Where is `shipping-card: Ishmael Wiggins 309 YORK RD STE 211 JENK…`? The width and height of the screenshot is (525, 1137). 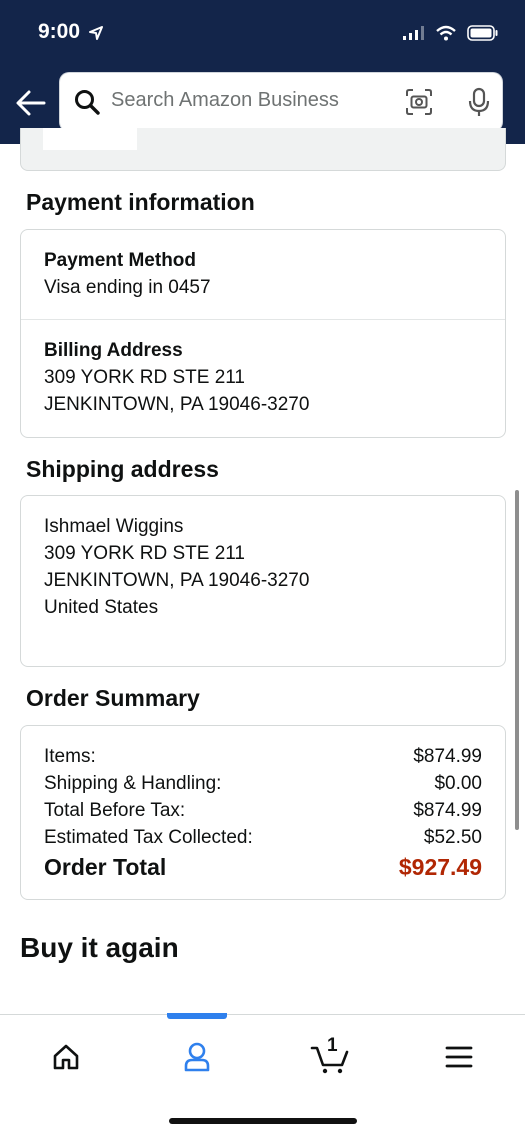
shipping-card: Ishmael Wiggins 309 YORK RD STE 211 JENK… is located at coordinates (263, 581).